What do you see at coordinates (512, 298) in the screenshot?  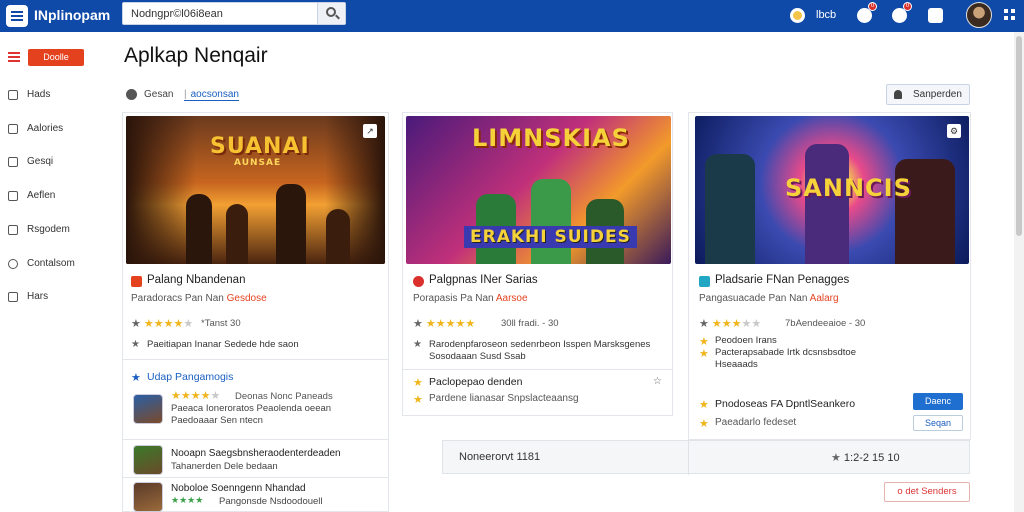 I see `category-tag: Aarsoe` at bounding box center [512, 298].